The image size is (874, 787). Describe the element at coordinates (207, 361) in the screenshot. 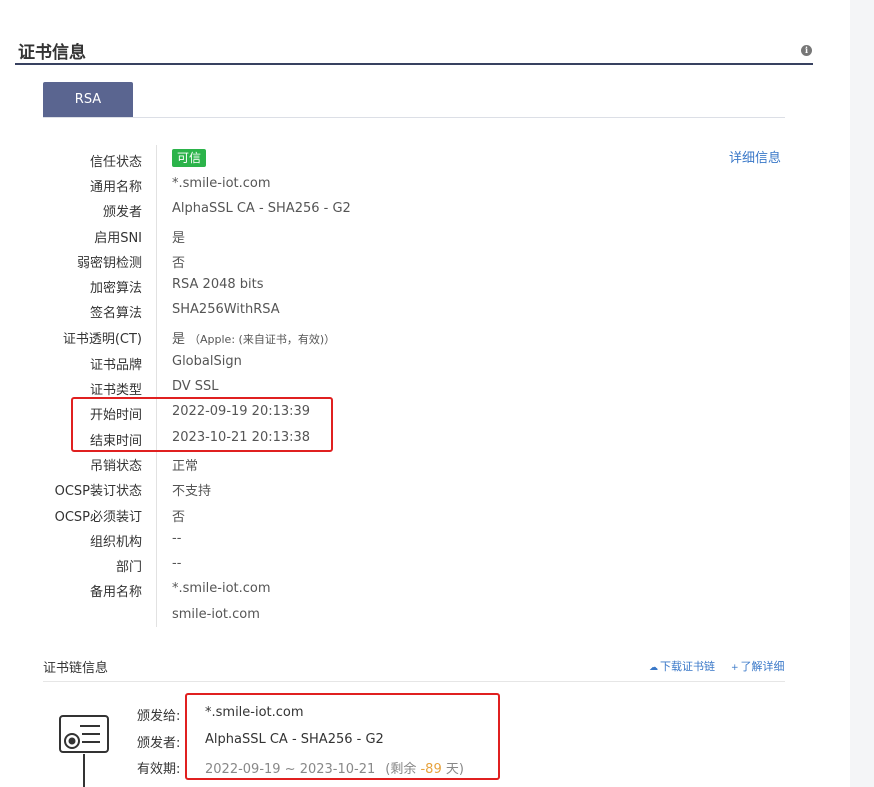

I see `row-value-brand: GlobalSign` at that location.